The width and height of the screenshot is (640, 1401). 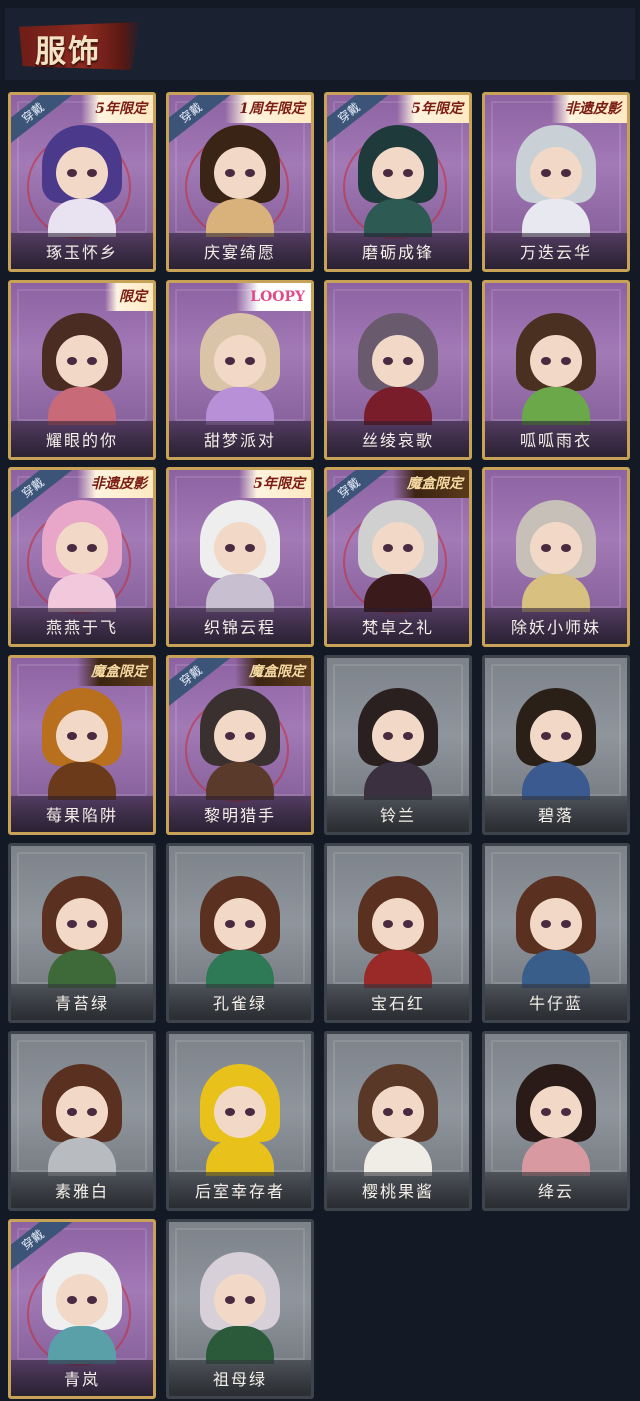 What do you see at coordinates (398, 439) in the screenshot?
I see `outfit-name: 丝绫哀歌` at bounding box center [398, 439].